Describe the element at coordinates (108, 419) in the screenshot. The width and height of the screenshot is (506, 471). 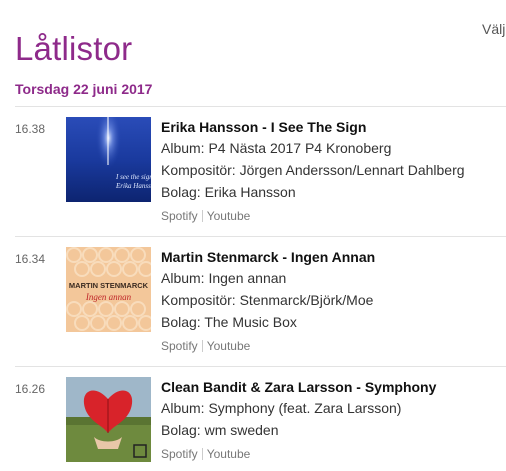
I see `album-cover` at that location.